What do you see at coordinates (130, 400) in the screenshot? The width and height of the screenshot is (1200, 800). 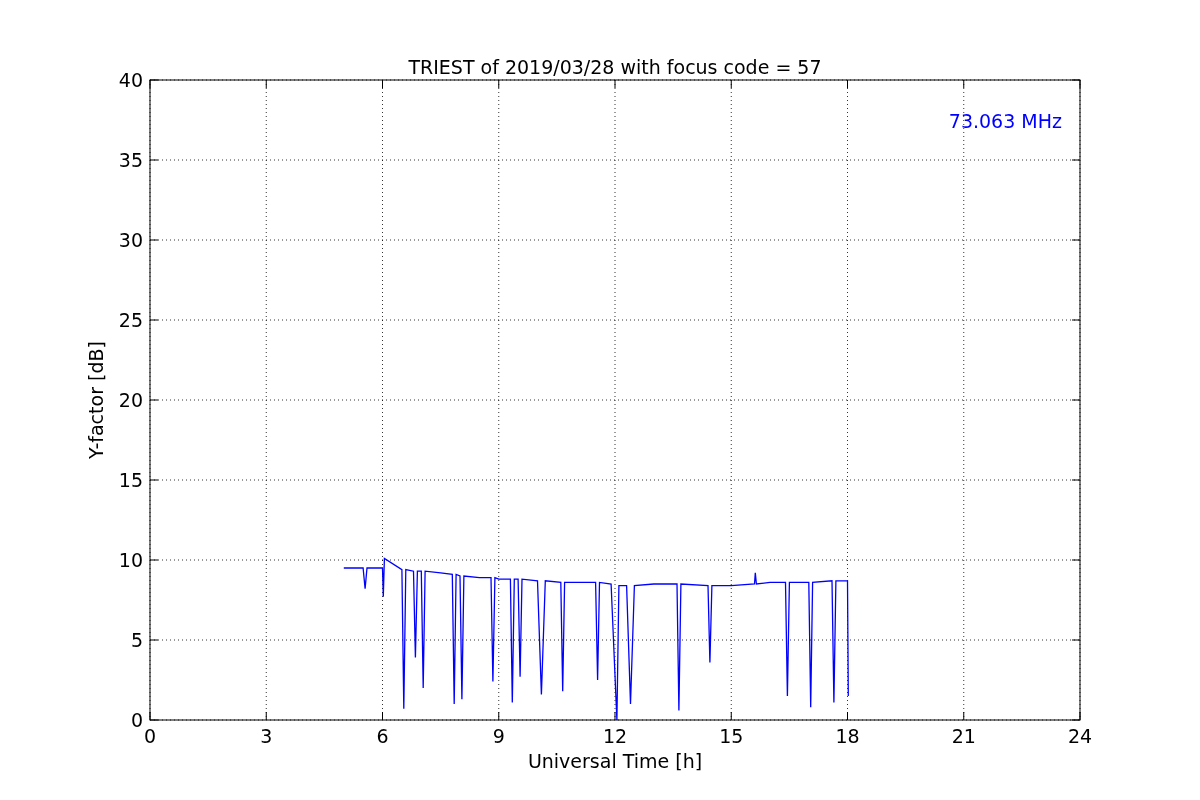 I see `y-tick-label: 20` at bounding box center [130, 400].